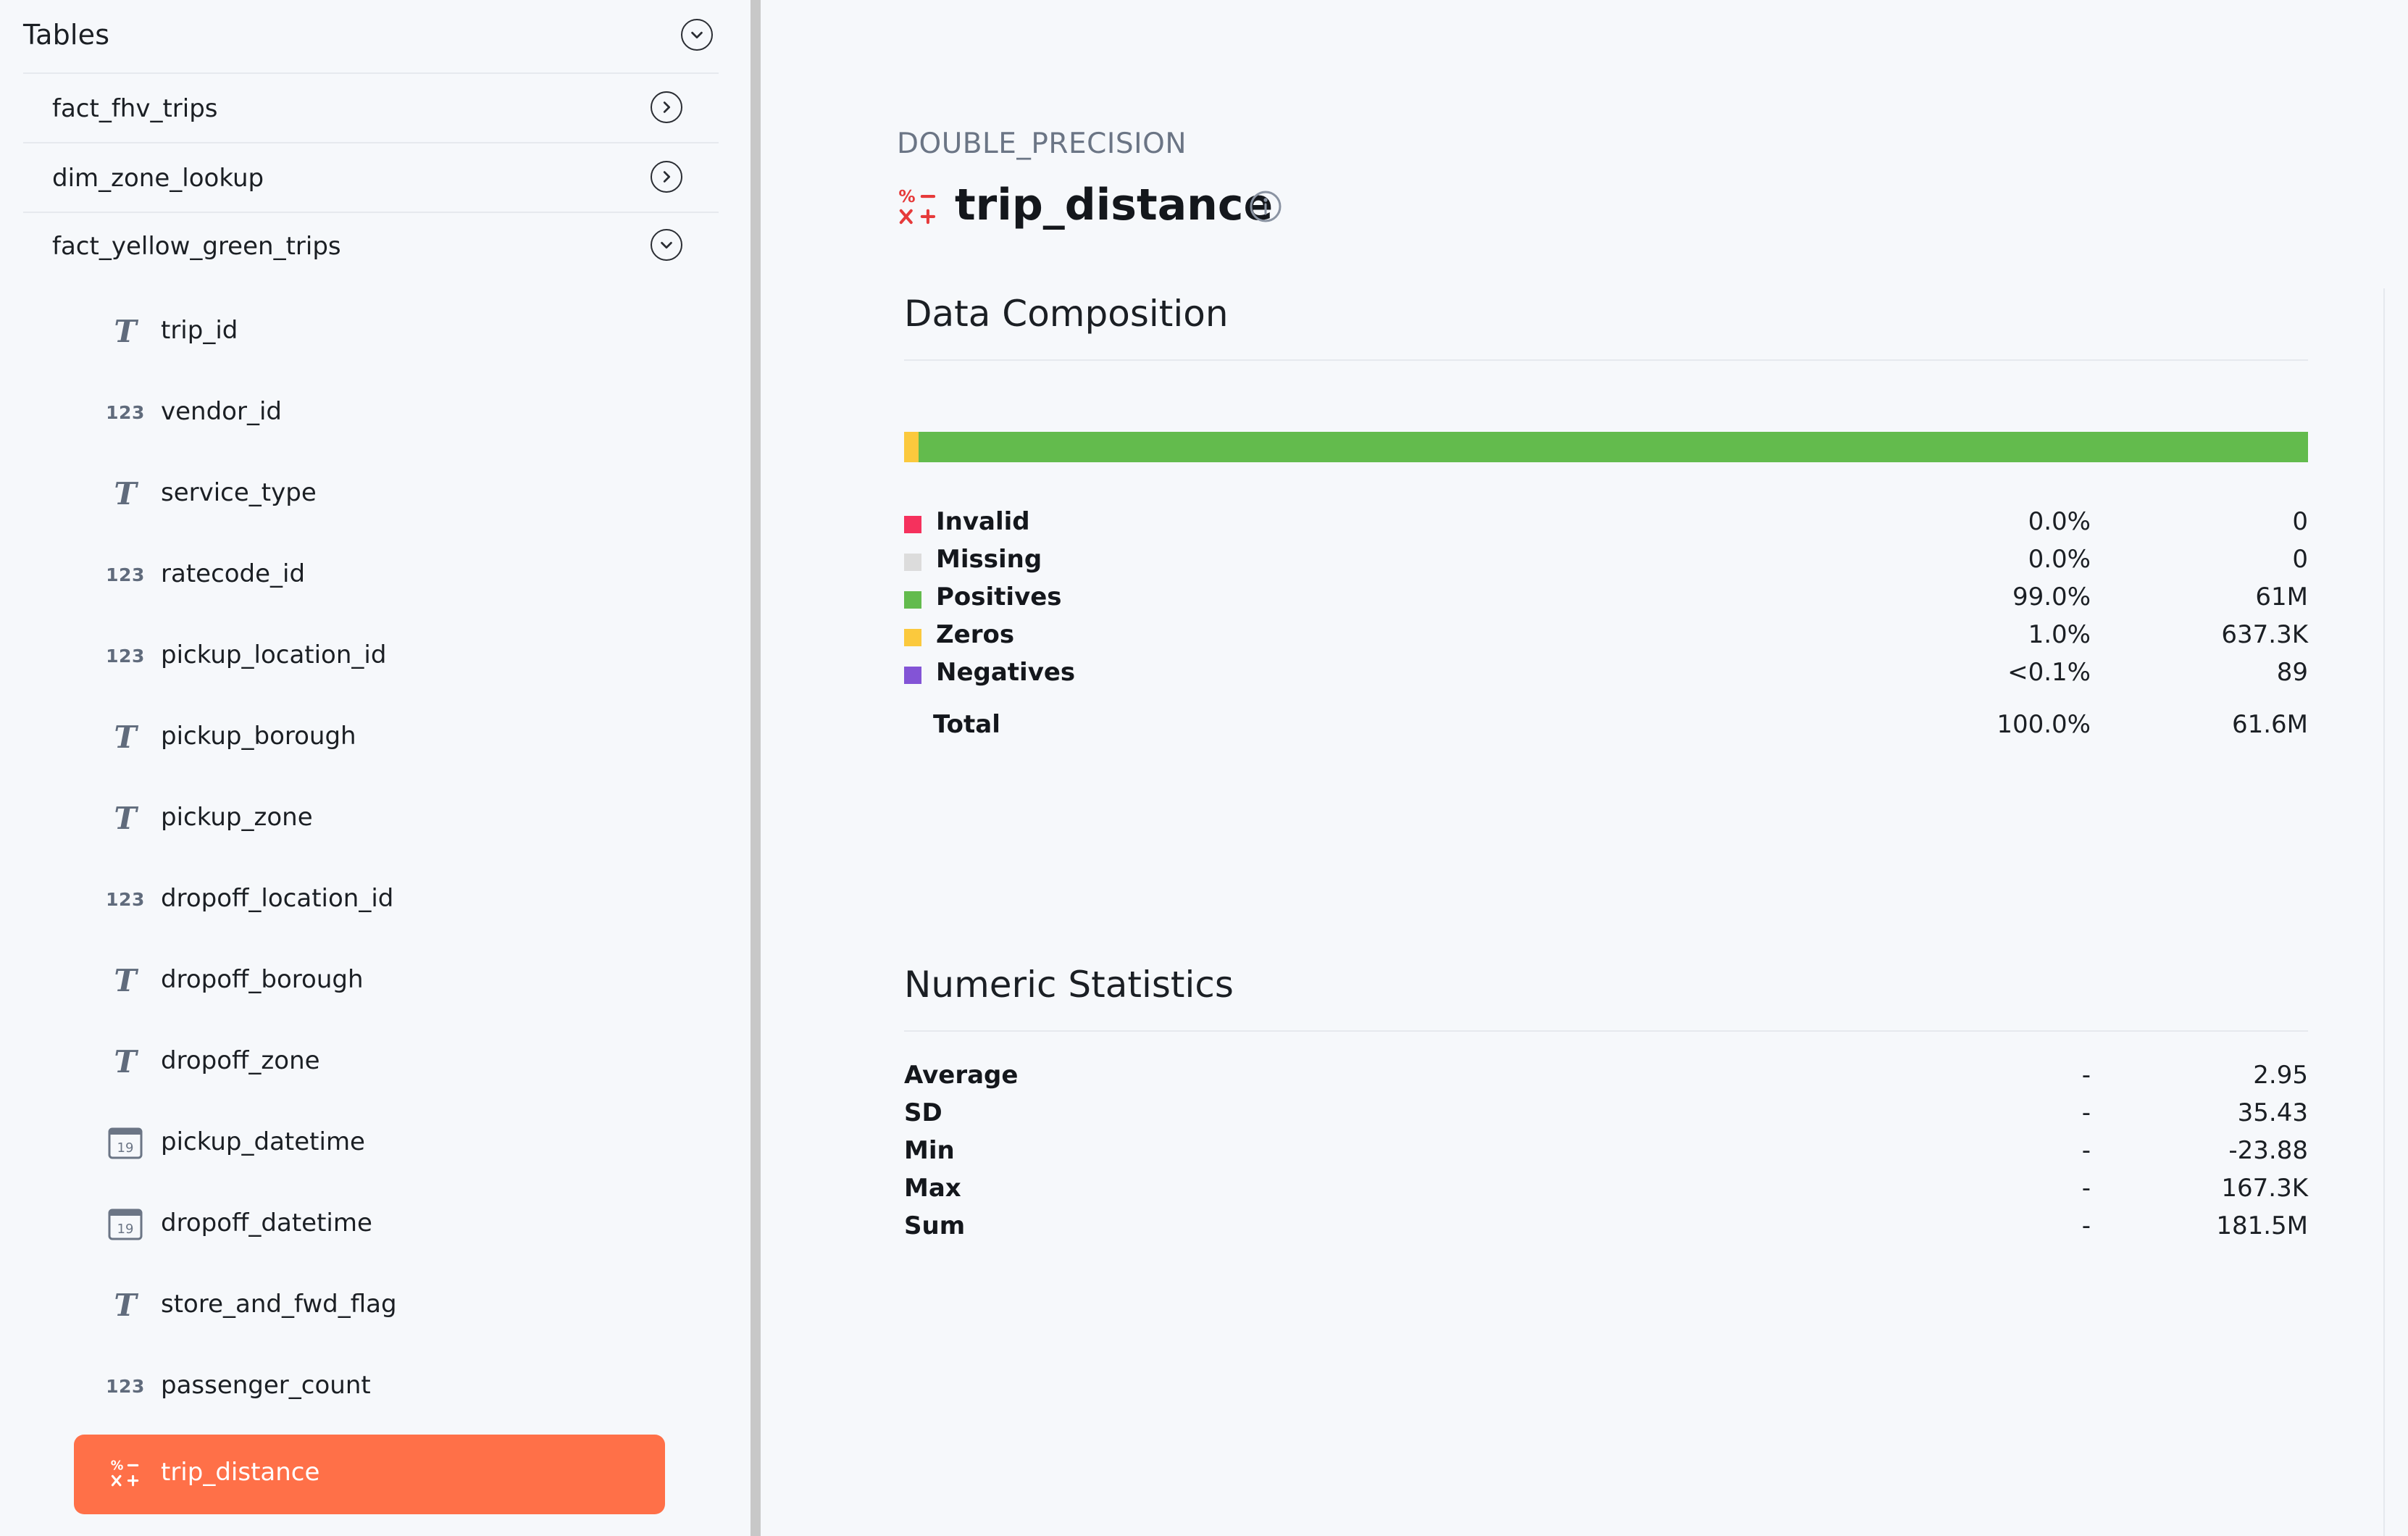 Image resolution: width=2408 pixels, height=1536 pixels. Describe the element at coordinates (370, 495) in the screenshot. I see `column-item-service-type: T service_type` at that location.